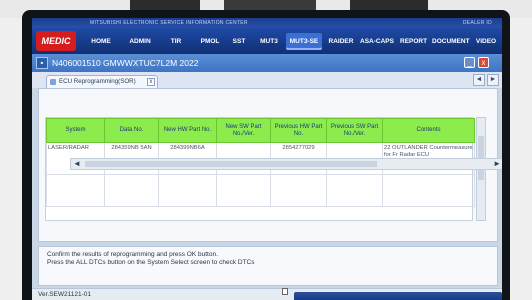 This screenshot has width=532, height=300. Describe the element at coordinates (486, 41) in the screenshot. I see `menu-video: VIDEO` at that location.